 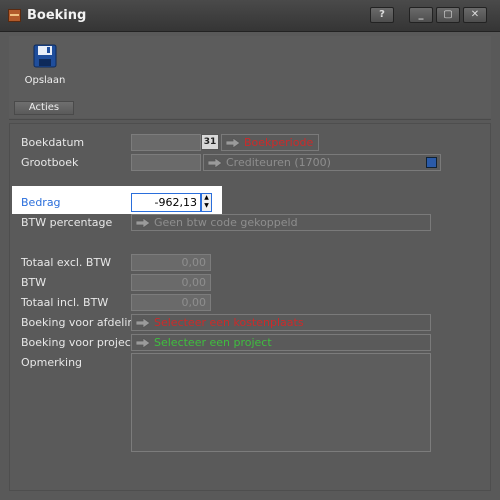 I want to click on grootboek-label: Grootboek, so click(x=50, y=162).